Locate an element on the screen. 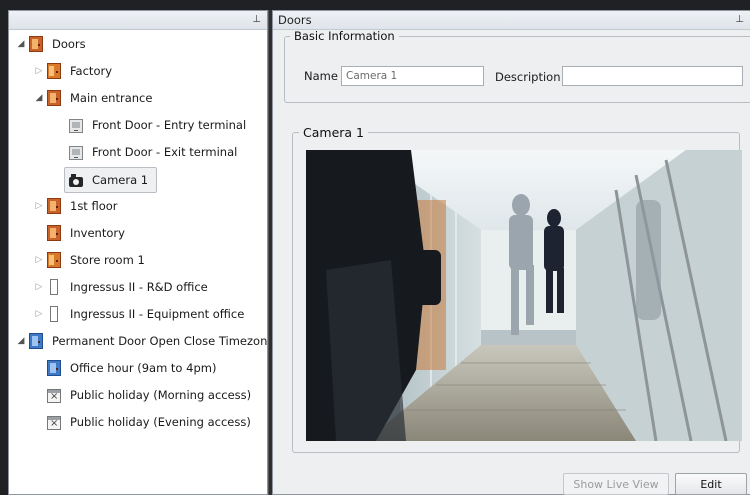  tree-item-office-hour: Office hour (9am to 4pm) is located at coordinates (130, 368).